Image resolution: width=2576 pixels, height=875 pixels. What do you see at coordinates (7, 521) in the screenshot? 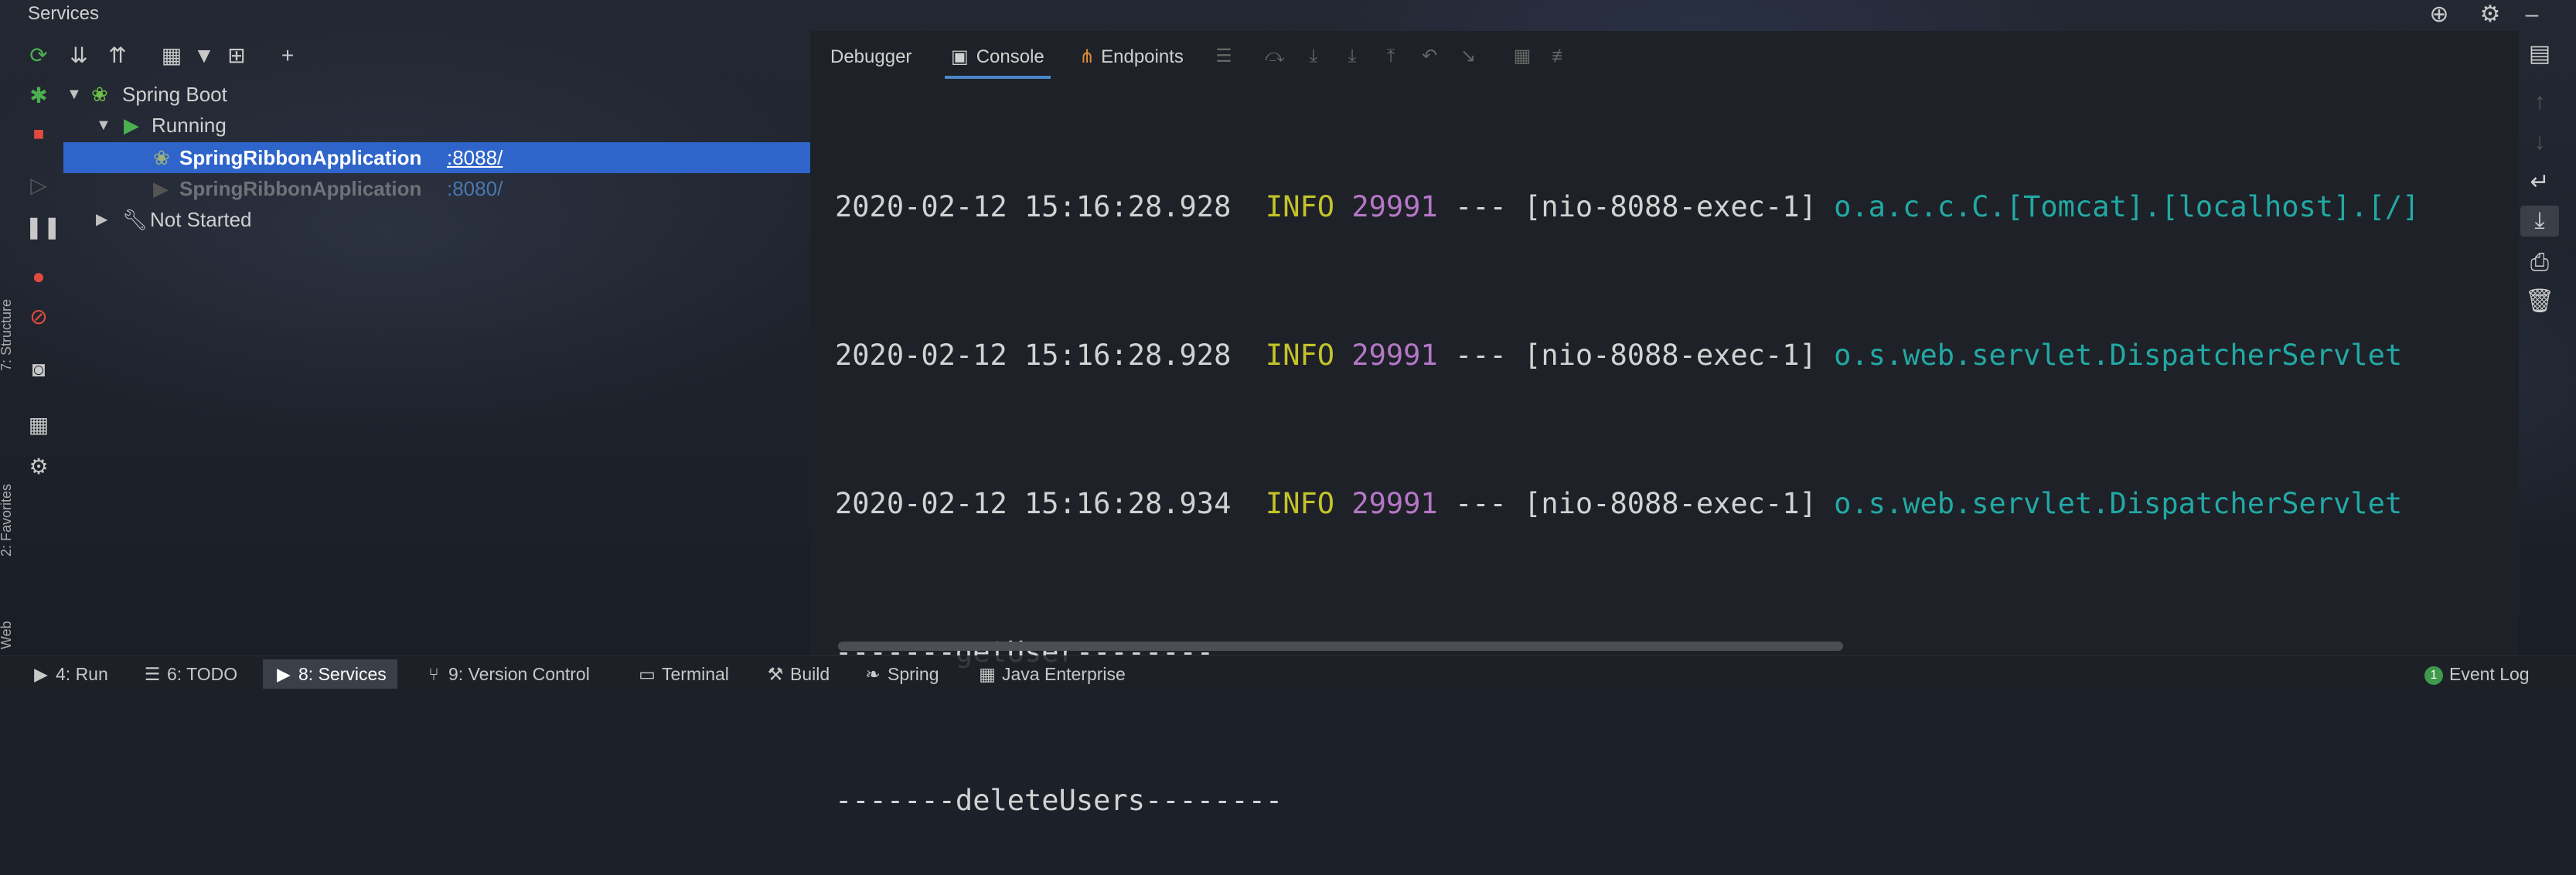
I see `favorites-tab: 2: Favorites` at bounding box center [7, 521].